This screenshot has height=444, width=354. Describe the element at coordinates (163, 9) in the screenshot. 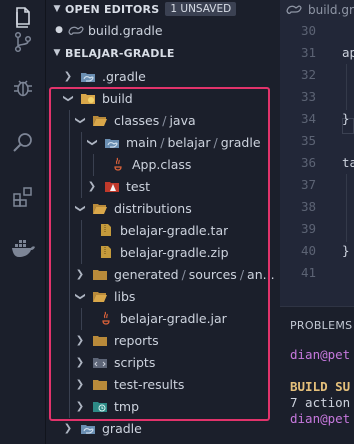

I see `open-editors-header: ▼ OPEN EDITORS 1 UNSAVED` at that location.